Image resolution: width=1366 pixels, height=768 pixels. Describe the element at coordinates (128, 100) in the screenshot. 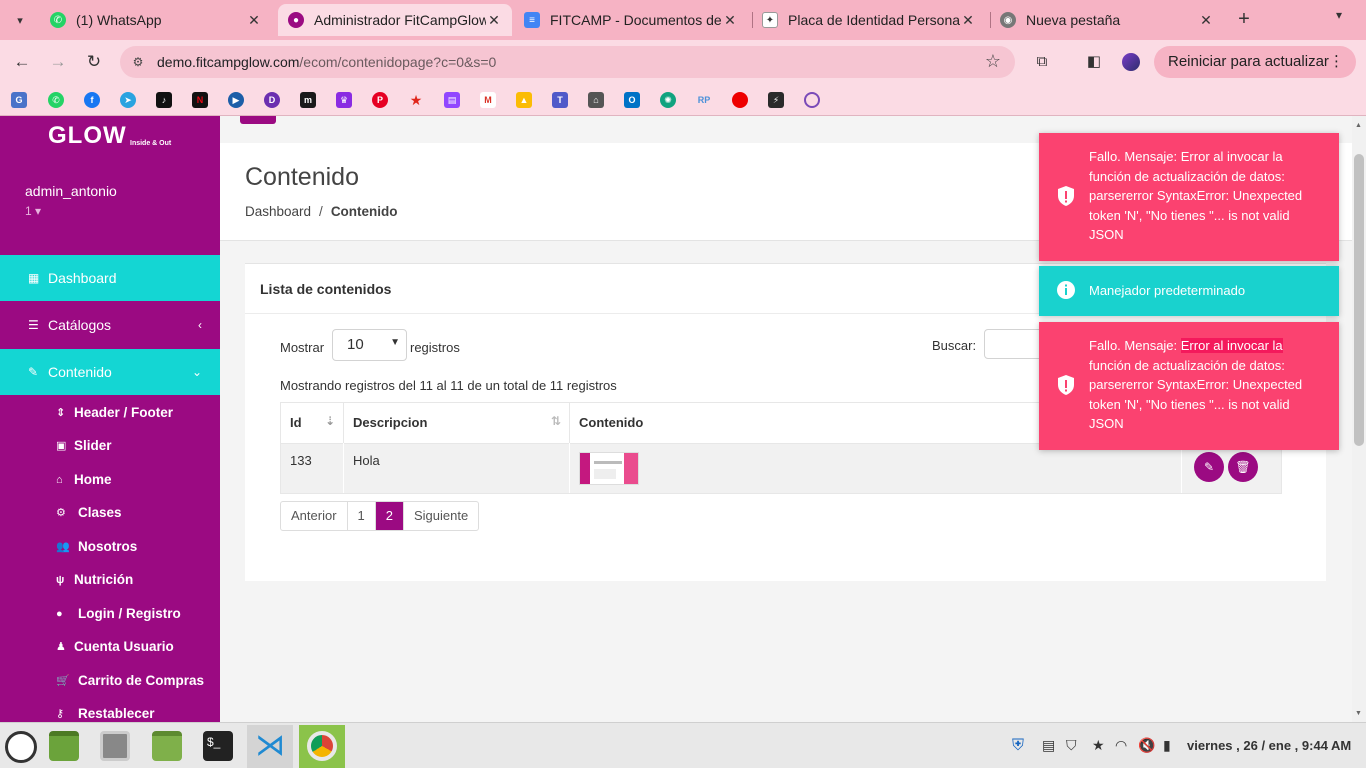

I see `telegram-bookmark-icon: ➤` at that location.